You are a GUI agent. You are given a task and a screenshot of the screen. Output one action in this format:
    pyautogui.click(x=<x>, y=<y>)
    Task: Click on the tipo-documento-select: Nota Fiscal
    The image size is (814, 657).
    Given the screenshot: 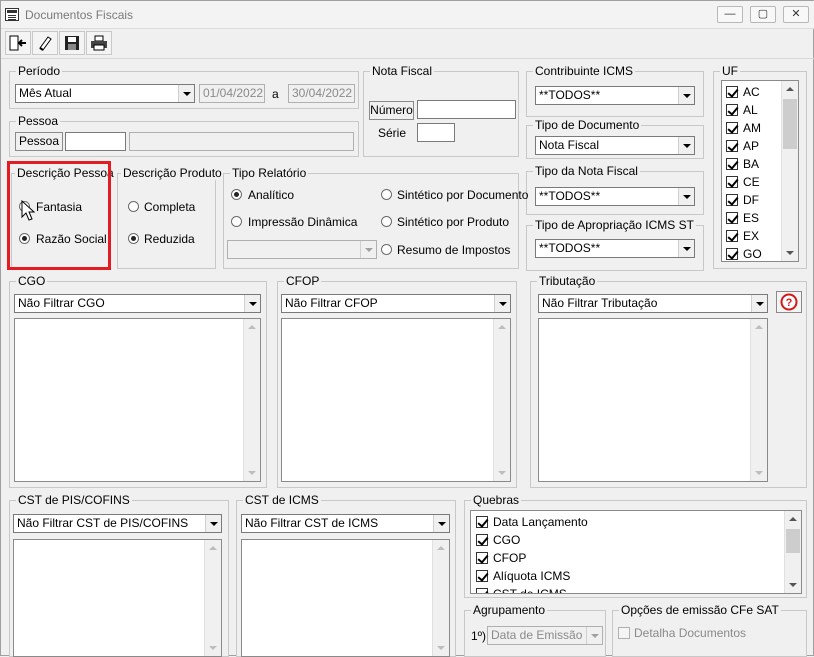 What is the action you would take?
    pyautogui.click(x=615, y=145)
    